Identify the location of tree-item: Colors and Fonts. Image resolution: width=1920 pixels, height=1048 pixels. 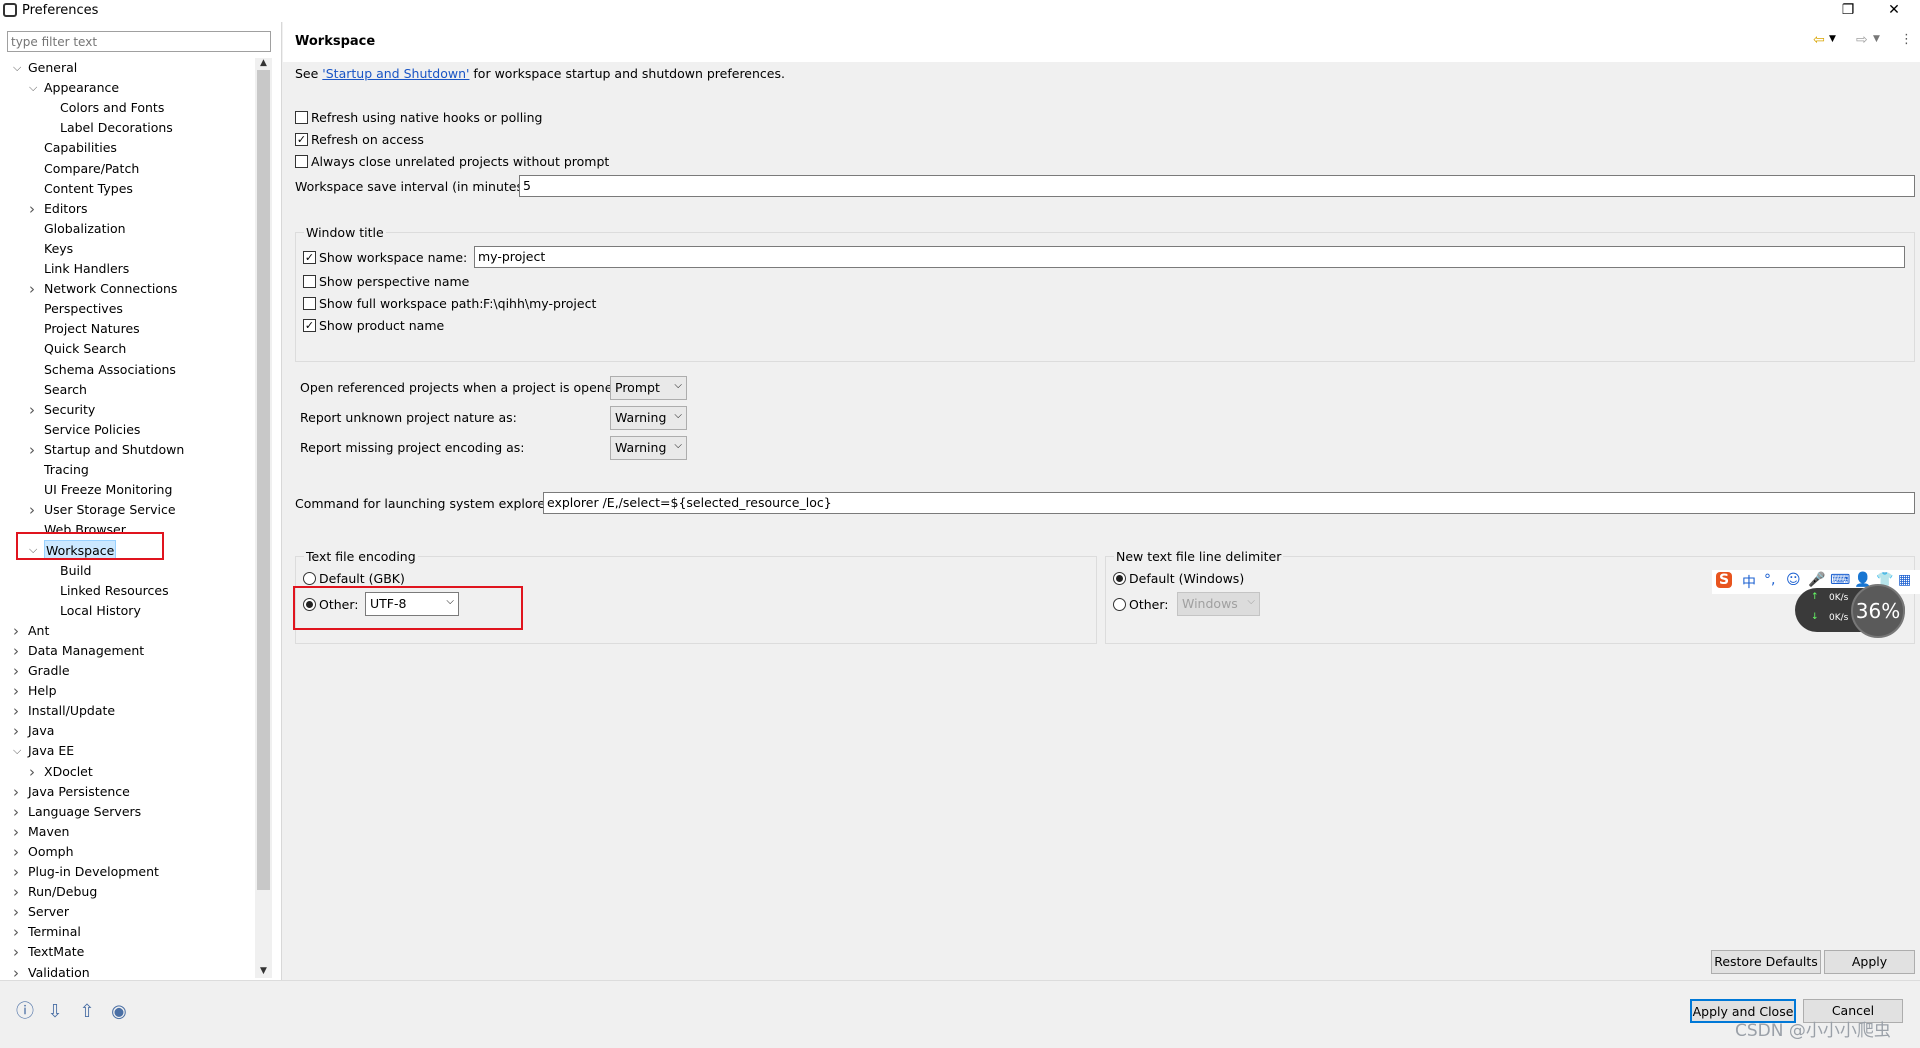
(112, 108).